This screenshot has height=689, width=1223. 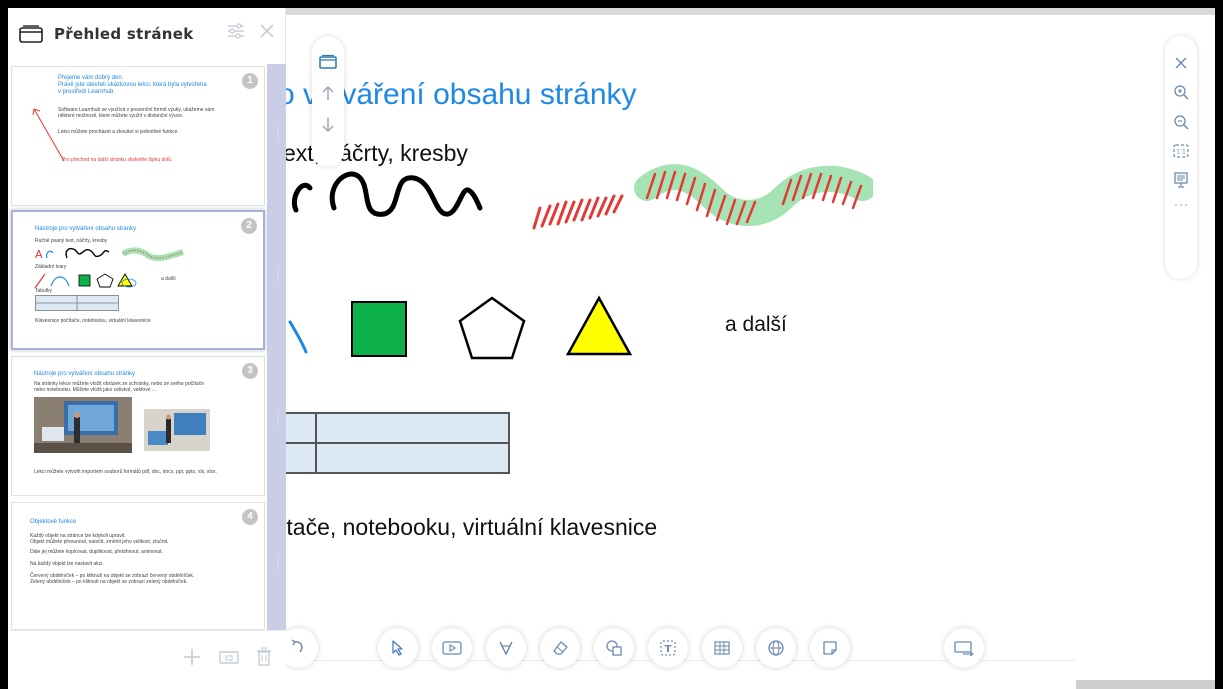 What do you see at coordinates (468, 527) in the screenshot?
I see `slide-subtitle-keyboard: ítače, notebooku, virtuální klavesnice` at bounding box center [468, 527].